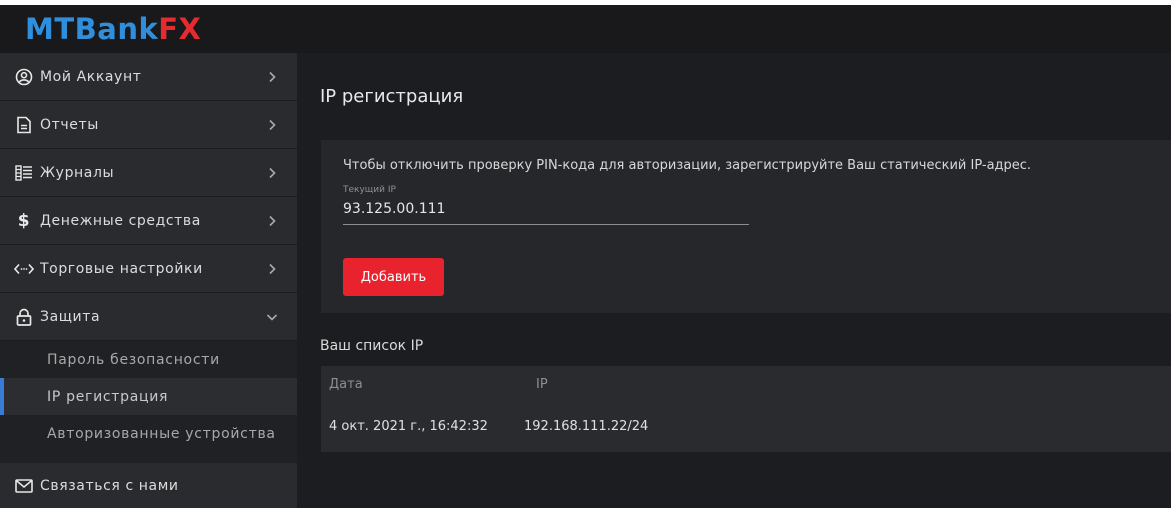  What do you see at coordinates (24, 317) in the screenshot?
I see `lock-icon` at bounding box center [24, 317].